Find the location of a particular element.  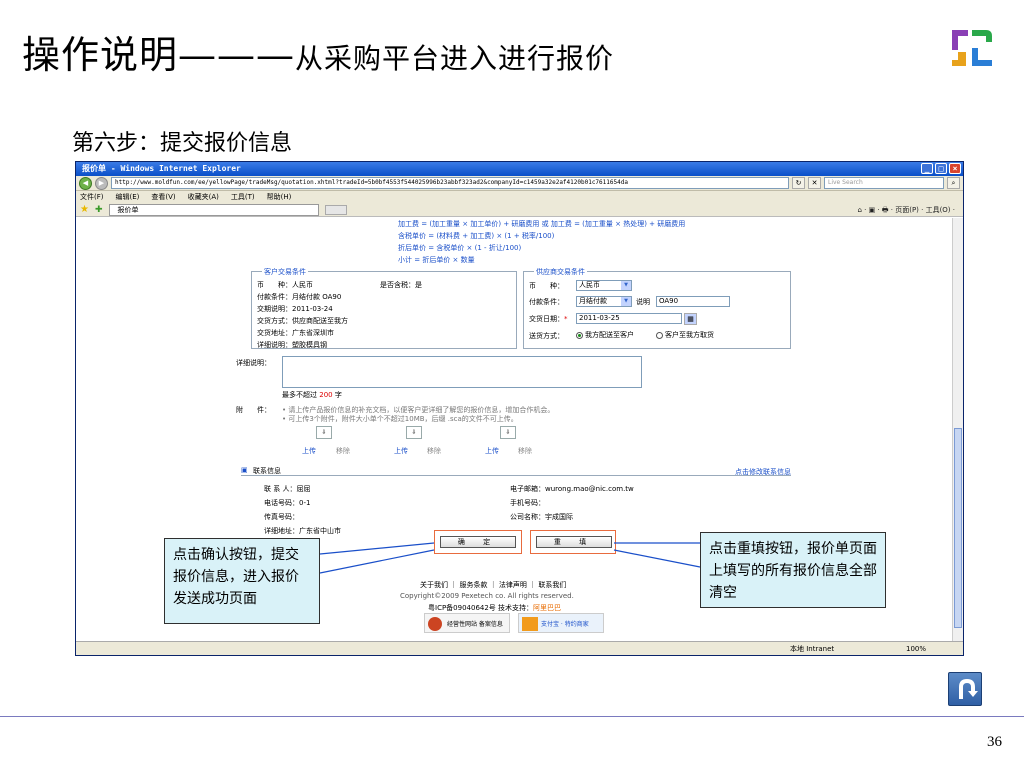

attachment-label: 附 件： is located at coordinates (253, 410).